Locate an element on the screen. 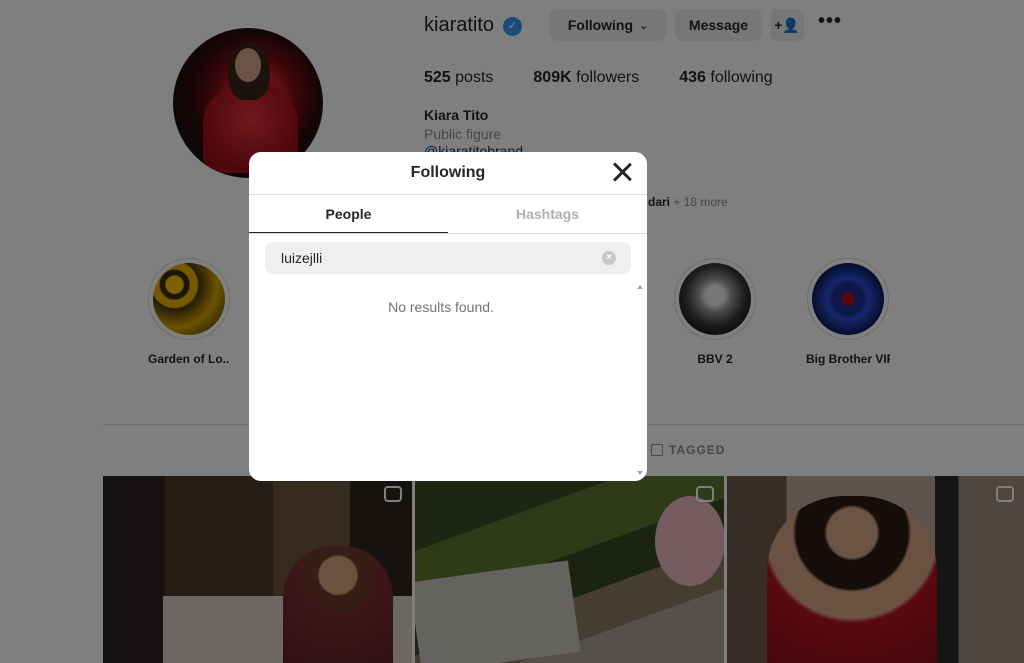  search-input is located at coordinates (448, 258).